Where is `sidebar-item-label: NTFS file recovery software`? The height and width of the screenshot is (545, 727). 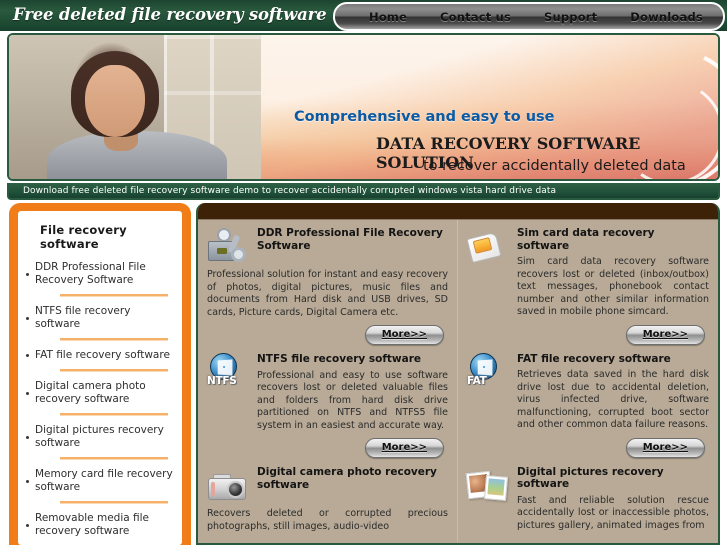 sidebar-item-label: NTFS file recovery software is located at coordinates (104, 318).